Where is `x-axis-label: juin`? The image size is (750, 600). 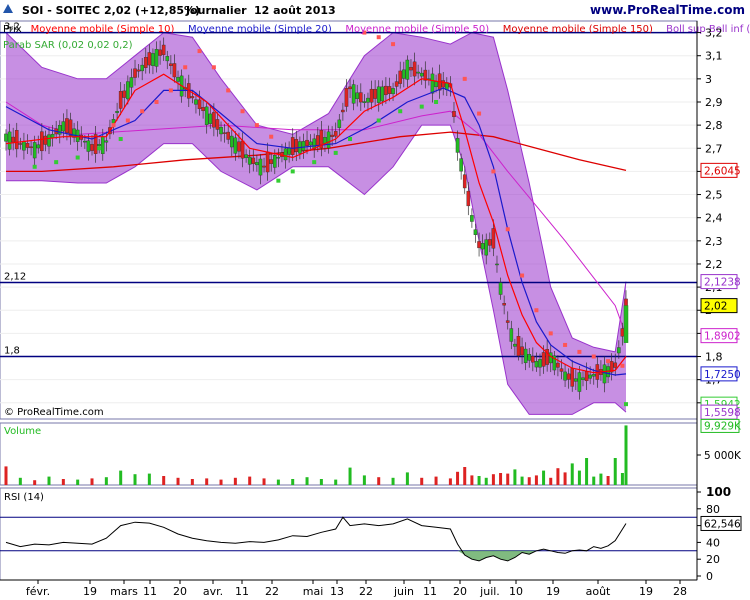 x-axis-label: juin is located at coordinates (403, 591).